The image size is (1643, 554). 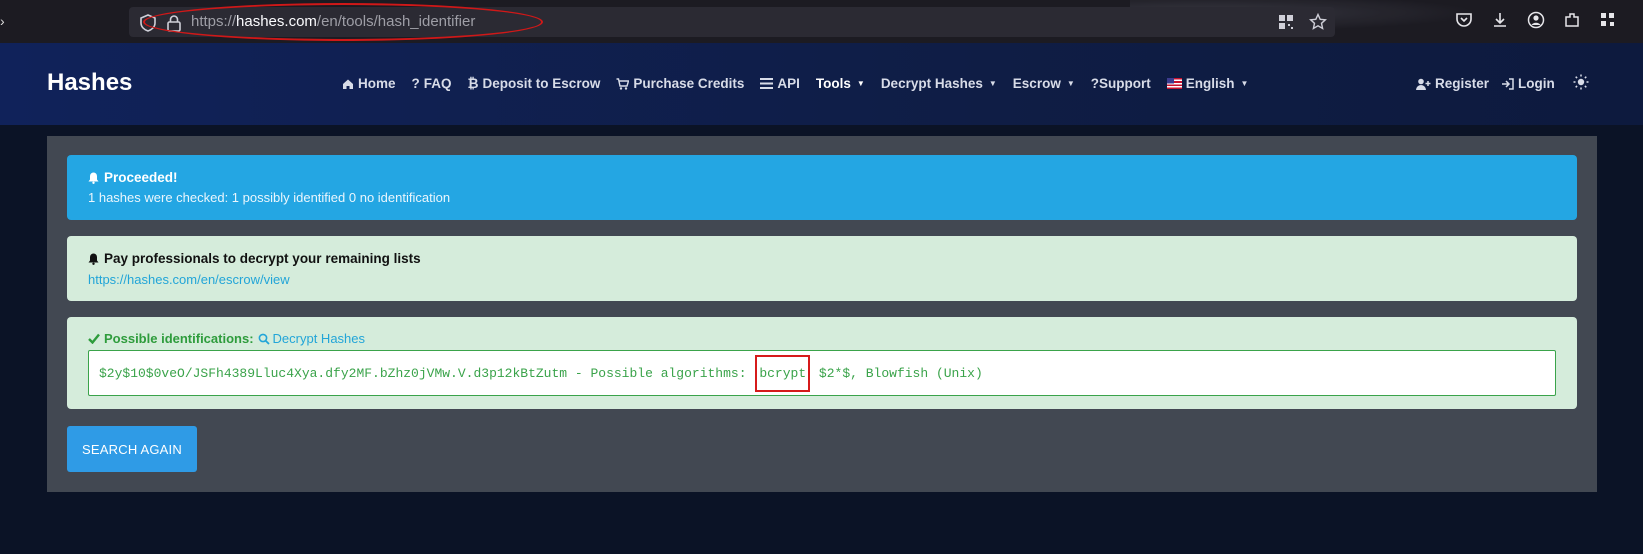 I want to click on bookmark-star-icon, so click(x=1318, y=22).